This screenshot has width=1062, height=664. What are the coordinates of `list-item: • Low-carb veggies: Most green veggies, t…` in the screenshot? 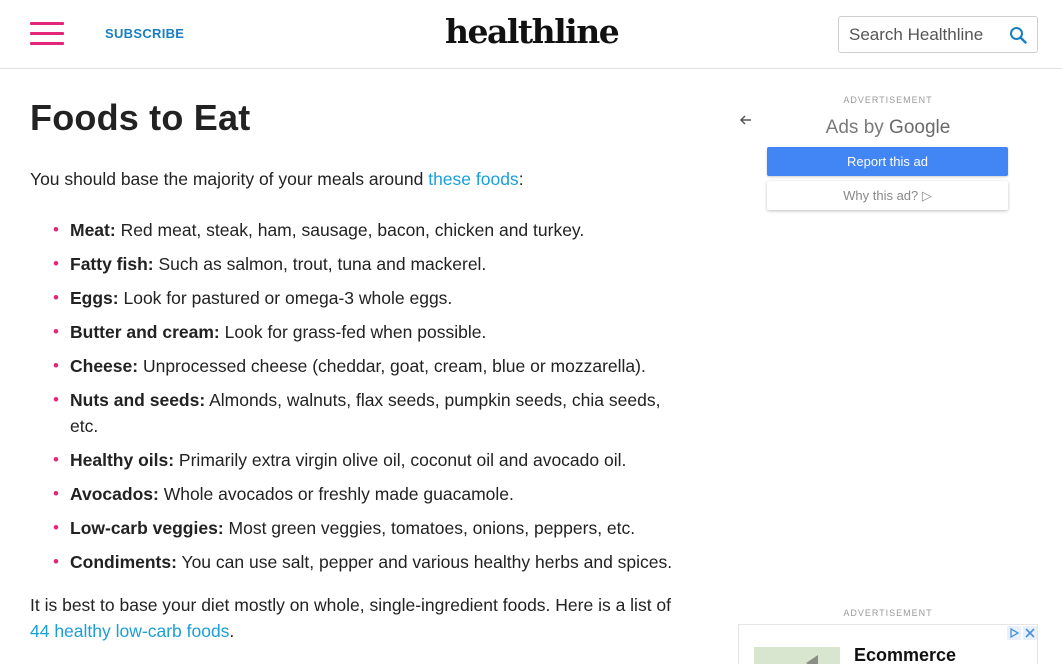 It's located at (360, 528).